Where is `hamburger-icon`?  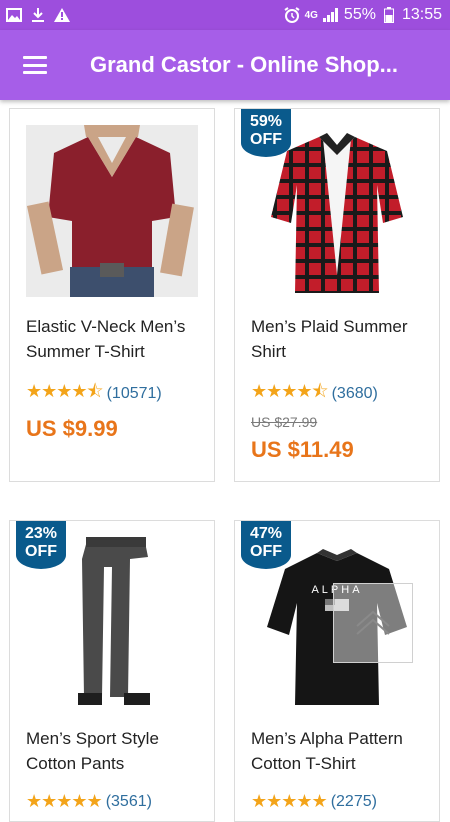
hamburger-icon is located at coordinates (35, 65).